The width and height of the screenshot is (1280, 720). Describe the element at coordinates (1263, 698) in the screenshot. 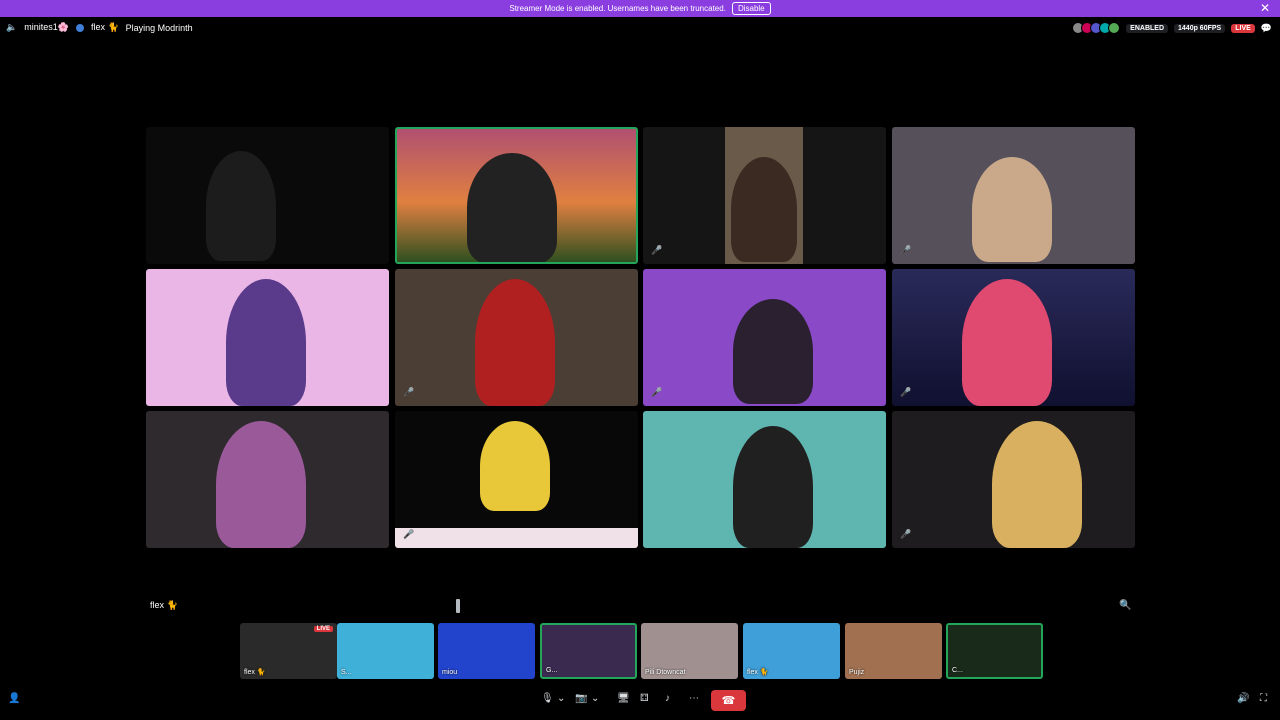

I see `fullscreen-icon: ⛶` at that location.